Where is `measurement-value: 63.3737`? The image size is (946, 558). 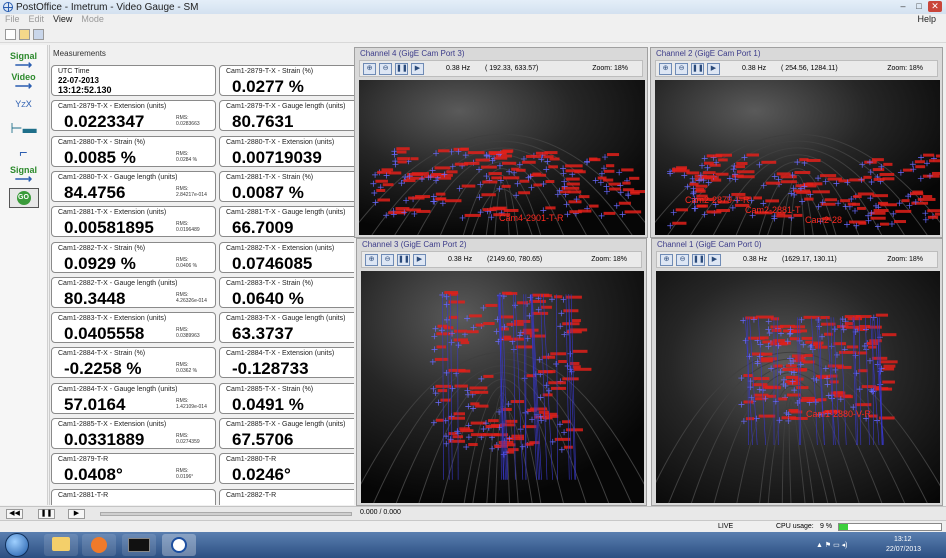
measurement-value: 63.3737 is located at coordinates (263, 334).